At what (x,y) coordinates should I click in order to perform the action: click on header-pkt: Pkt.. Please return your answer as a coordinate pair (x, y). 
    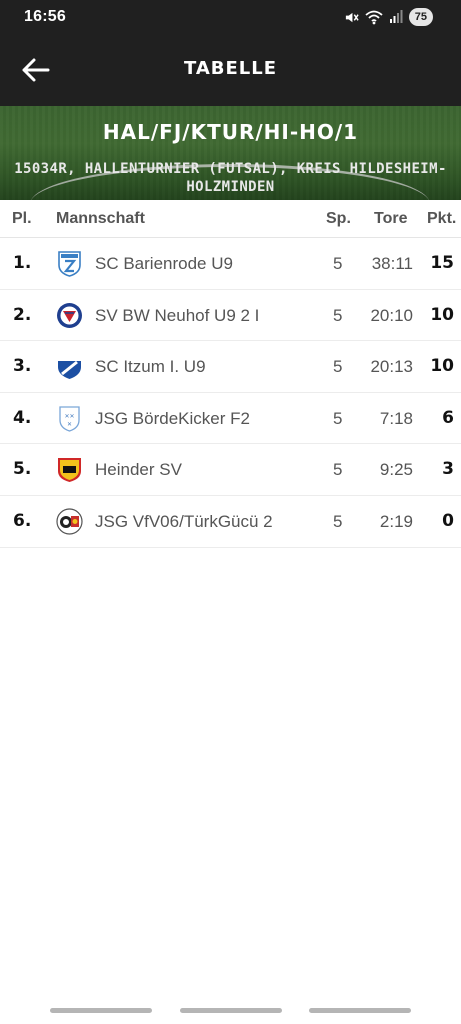
    Looking at the image, I should click on (442, 218).